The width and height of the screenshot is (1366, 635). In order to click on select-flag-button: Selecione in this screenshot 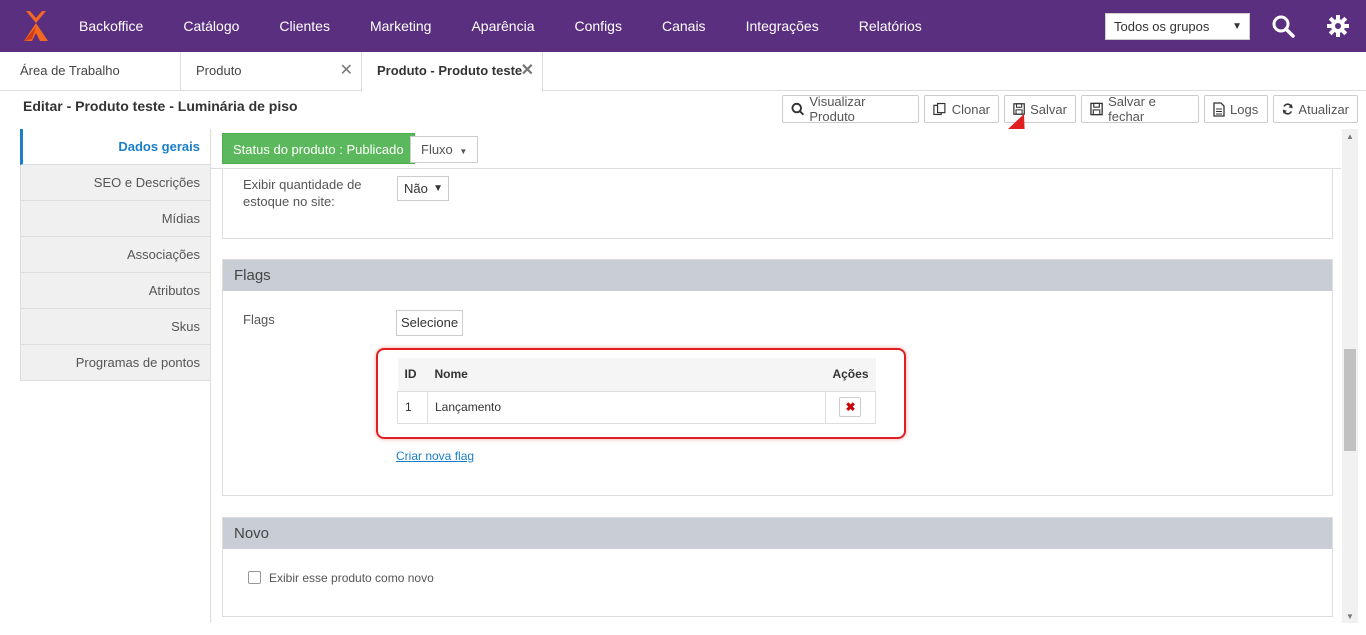, I will do `click(430, 323)`.